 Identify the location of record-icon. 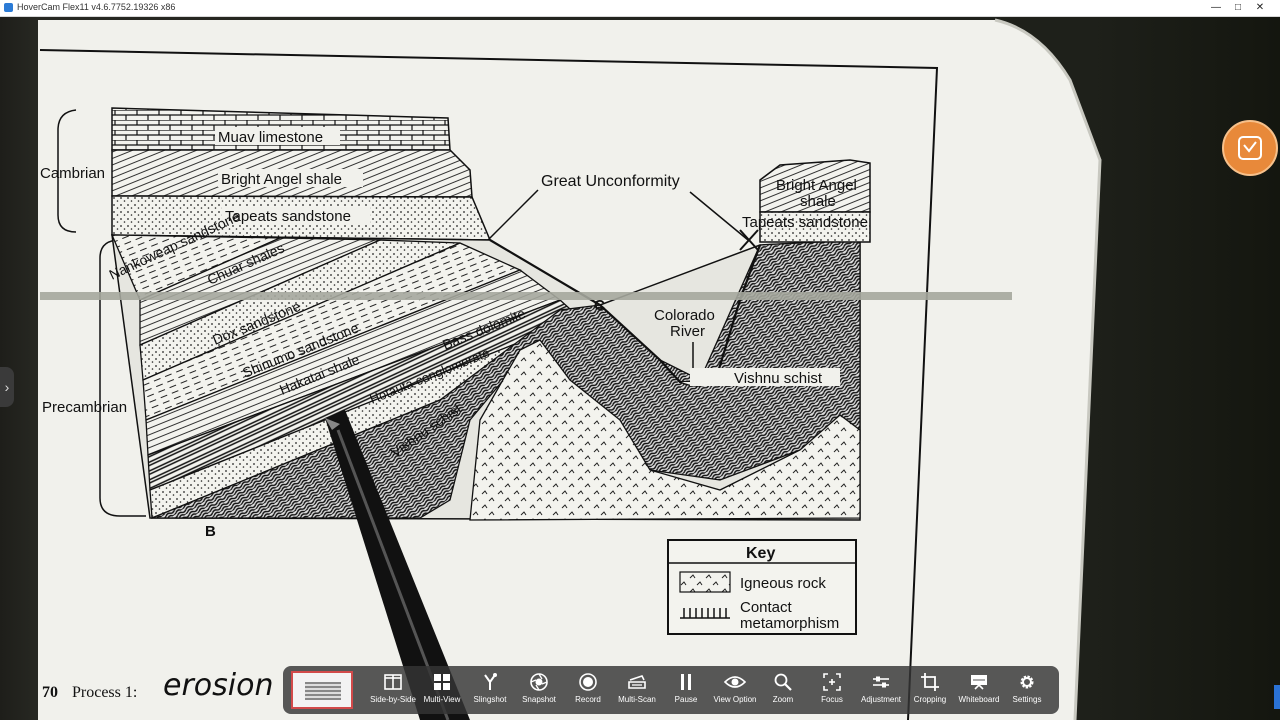
(588, 682).